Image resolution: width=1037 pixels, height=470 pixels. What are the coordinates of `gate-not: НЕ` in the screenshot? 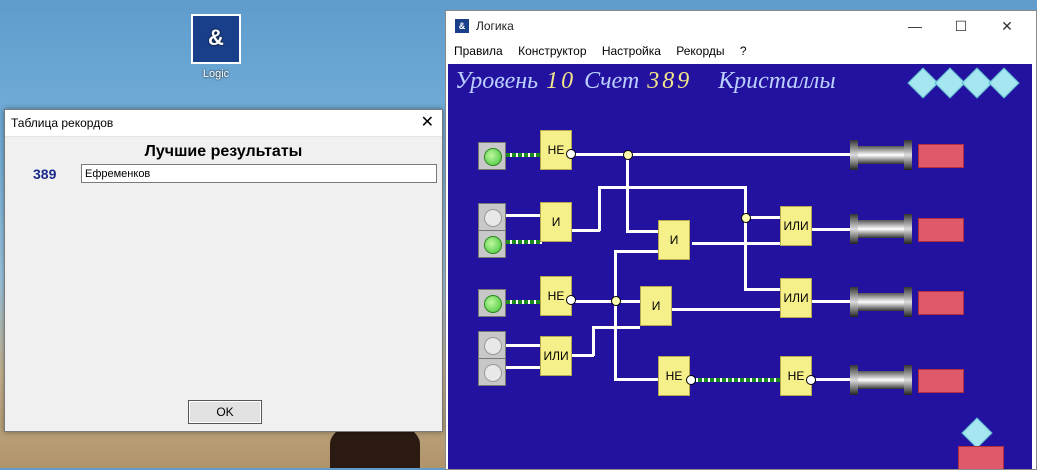 It's located at (674, 376).